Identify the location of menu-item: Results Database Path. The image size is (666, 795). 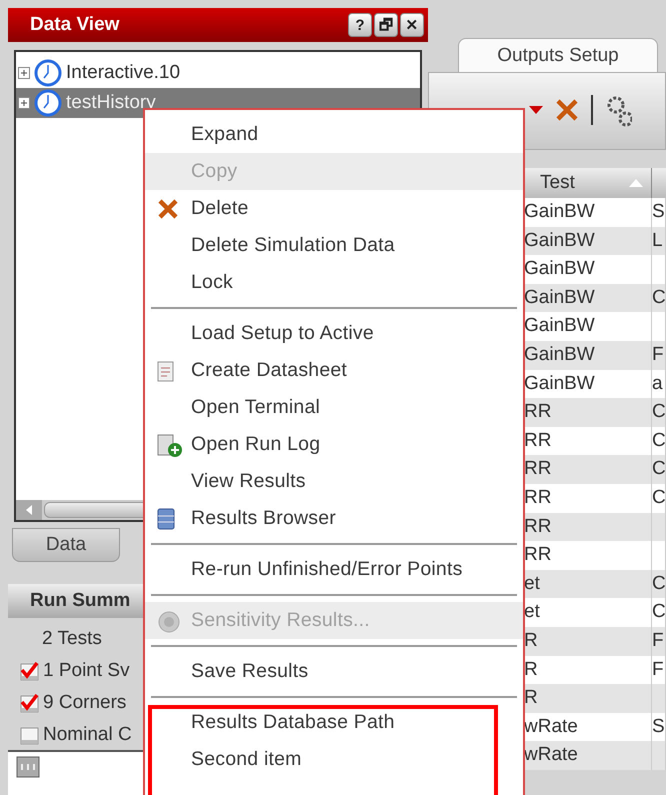
(334, 722).